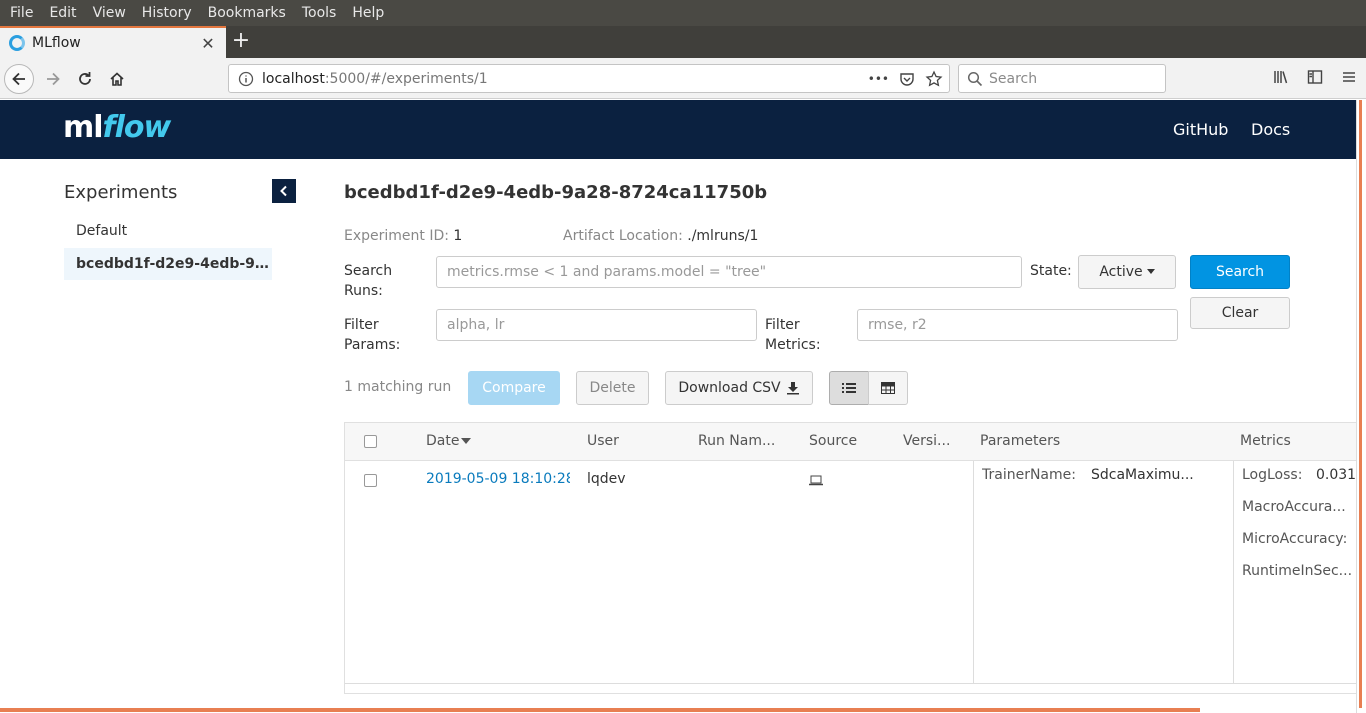  I want to click on filter-params-label: Filter Params:, so click(372, 335).